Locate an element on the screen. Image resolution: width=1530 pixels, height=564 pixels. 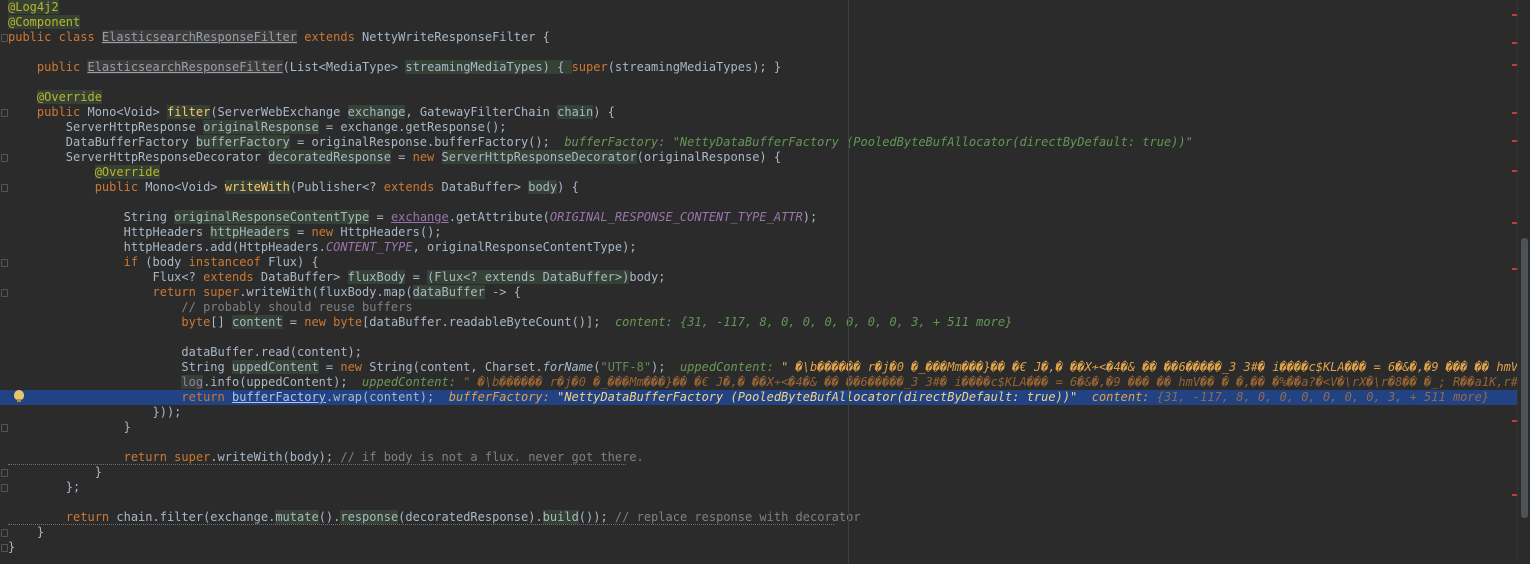
code-text: body; is located at coordinates (647, 277).